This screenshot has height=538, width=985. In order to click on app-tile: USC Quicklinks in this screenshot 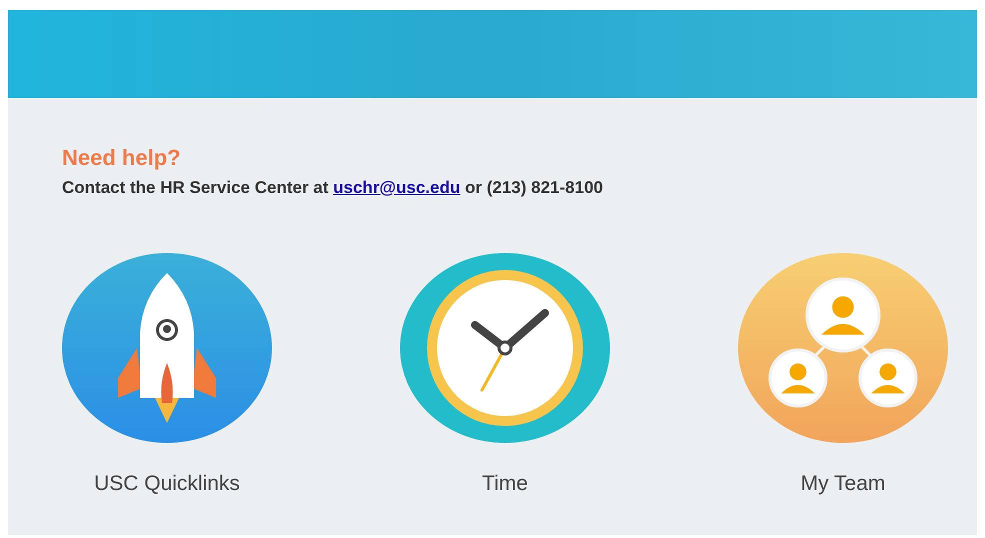, I will do `click(167, 376)`.